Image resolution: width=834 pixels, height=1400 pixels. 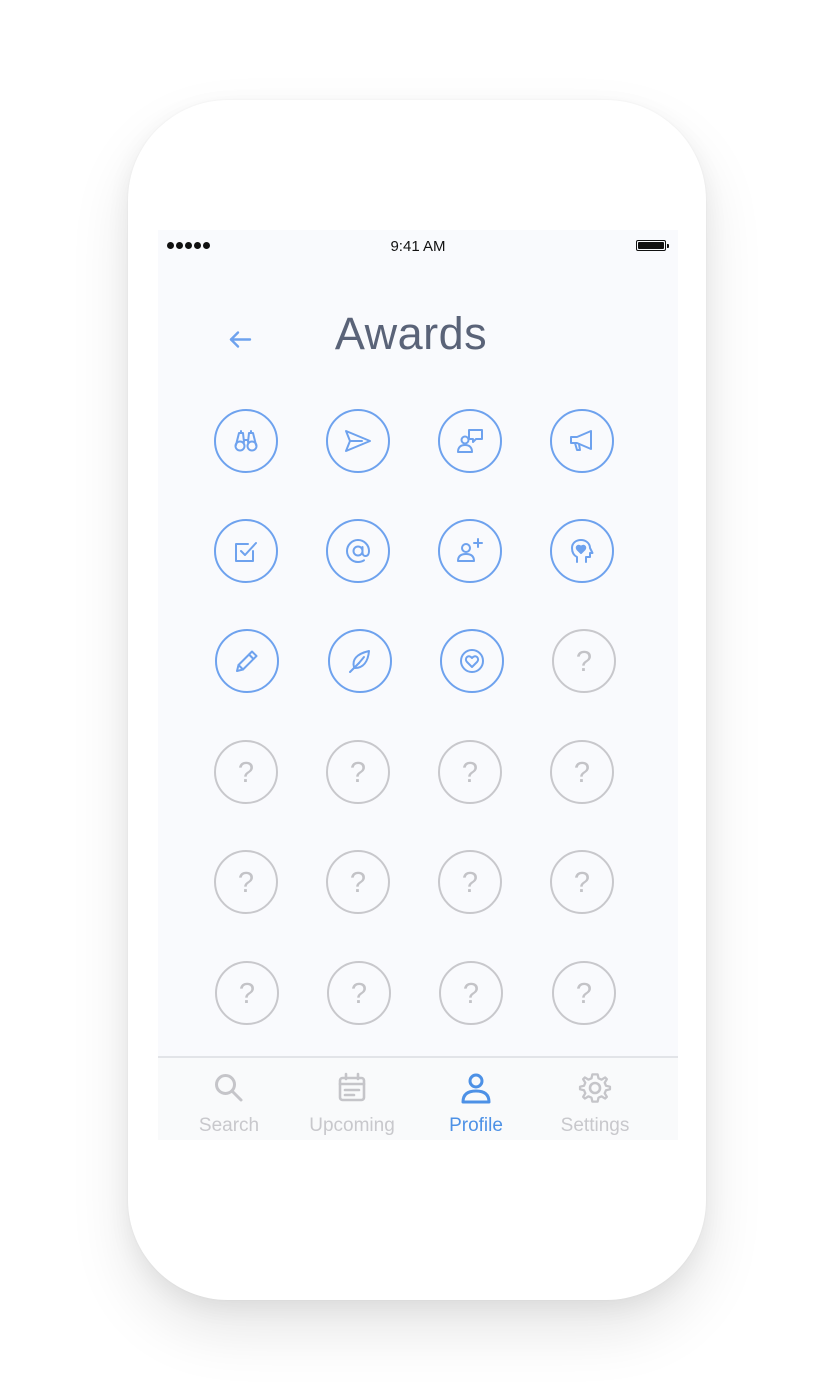 I want to click on award-binoculars, so click(x=246, y=441).